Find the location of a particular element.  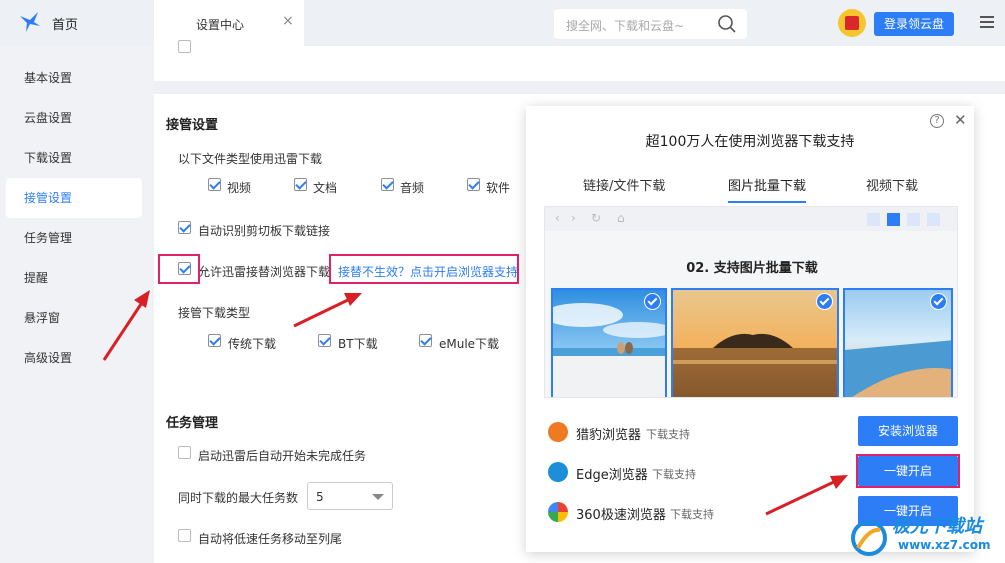

watermark-logo-icon is located at coordinates (869, 538).